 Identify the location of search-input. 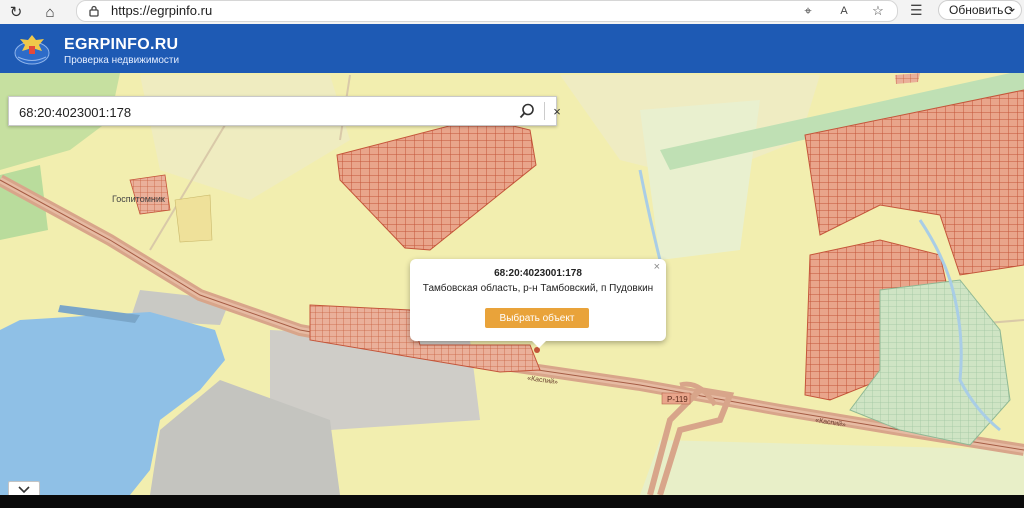
(259, 112).